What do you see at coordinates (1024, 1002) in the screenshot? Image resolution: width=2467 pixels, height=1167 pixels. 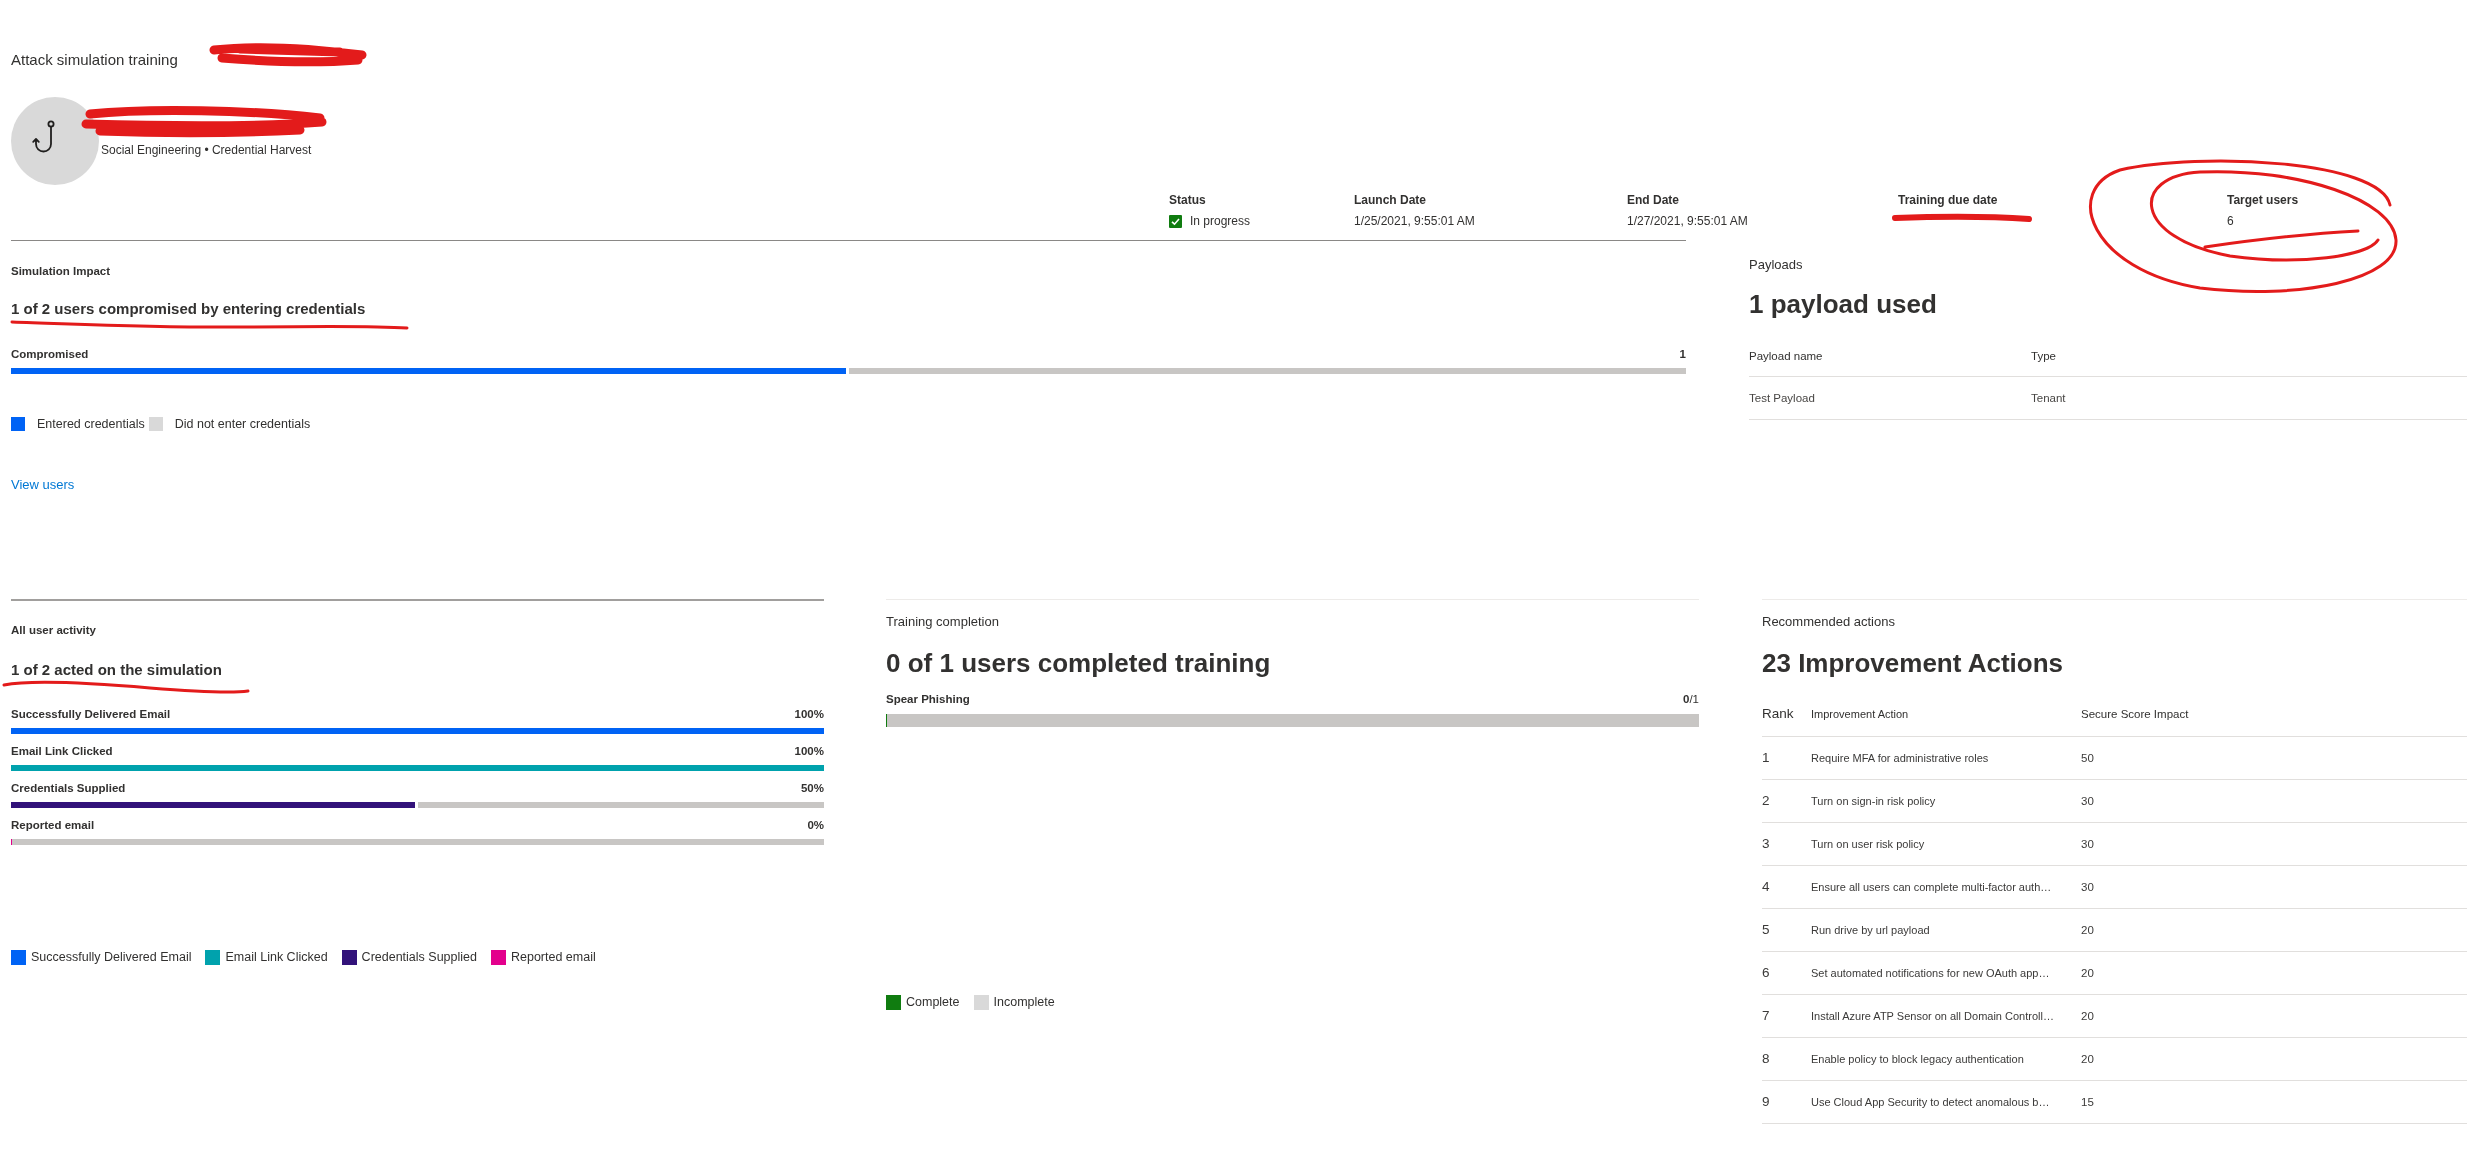 I see `legend-label: Incomplete` at bounding box center [1024, 1002].